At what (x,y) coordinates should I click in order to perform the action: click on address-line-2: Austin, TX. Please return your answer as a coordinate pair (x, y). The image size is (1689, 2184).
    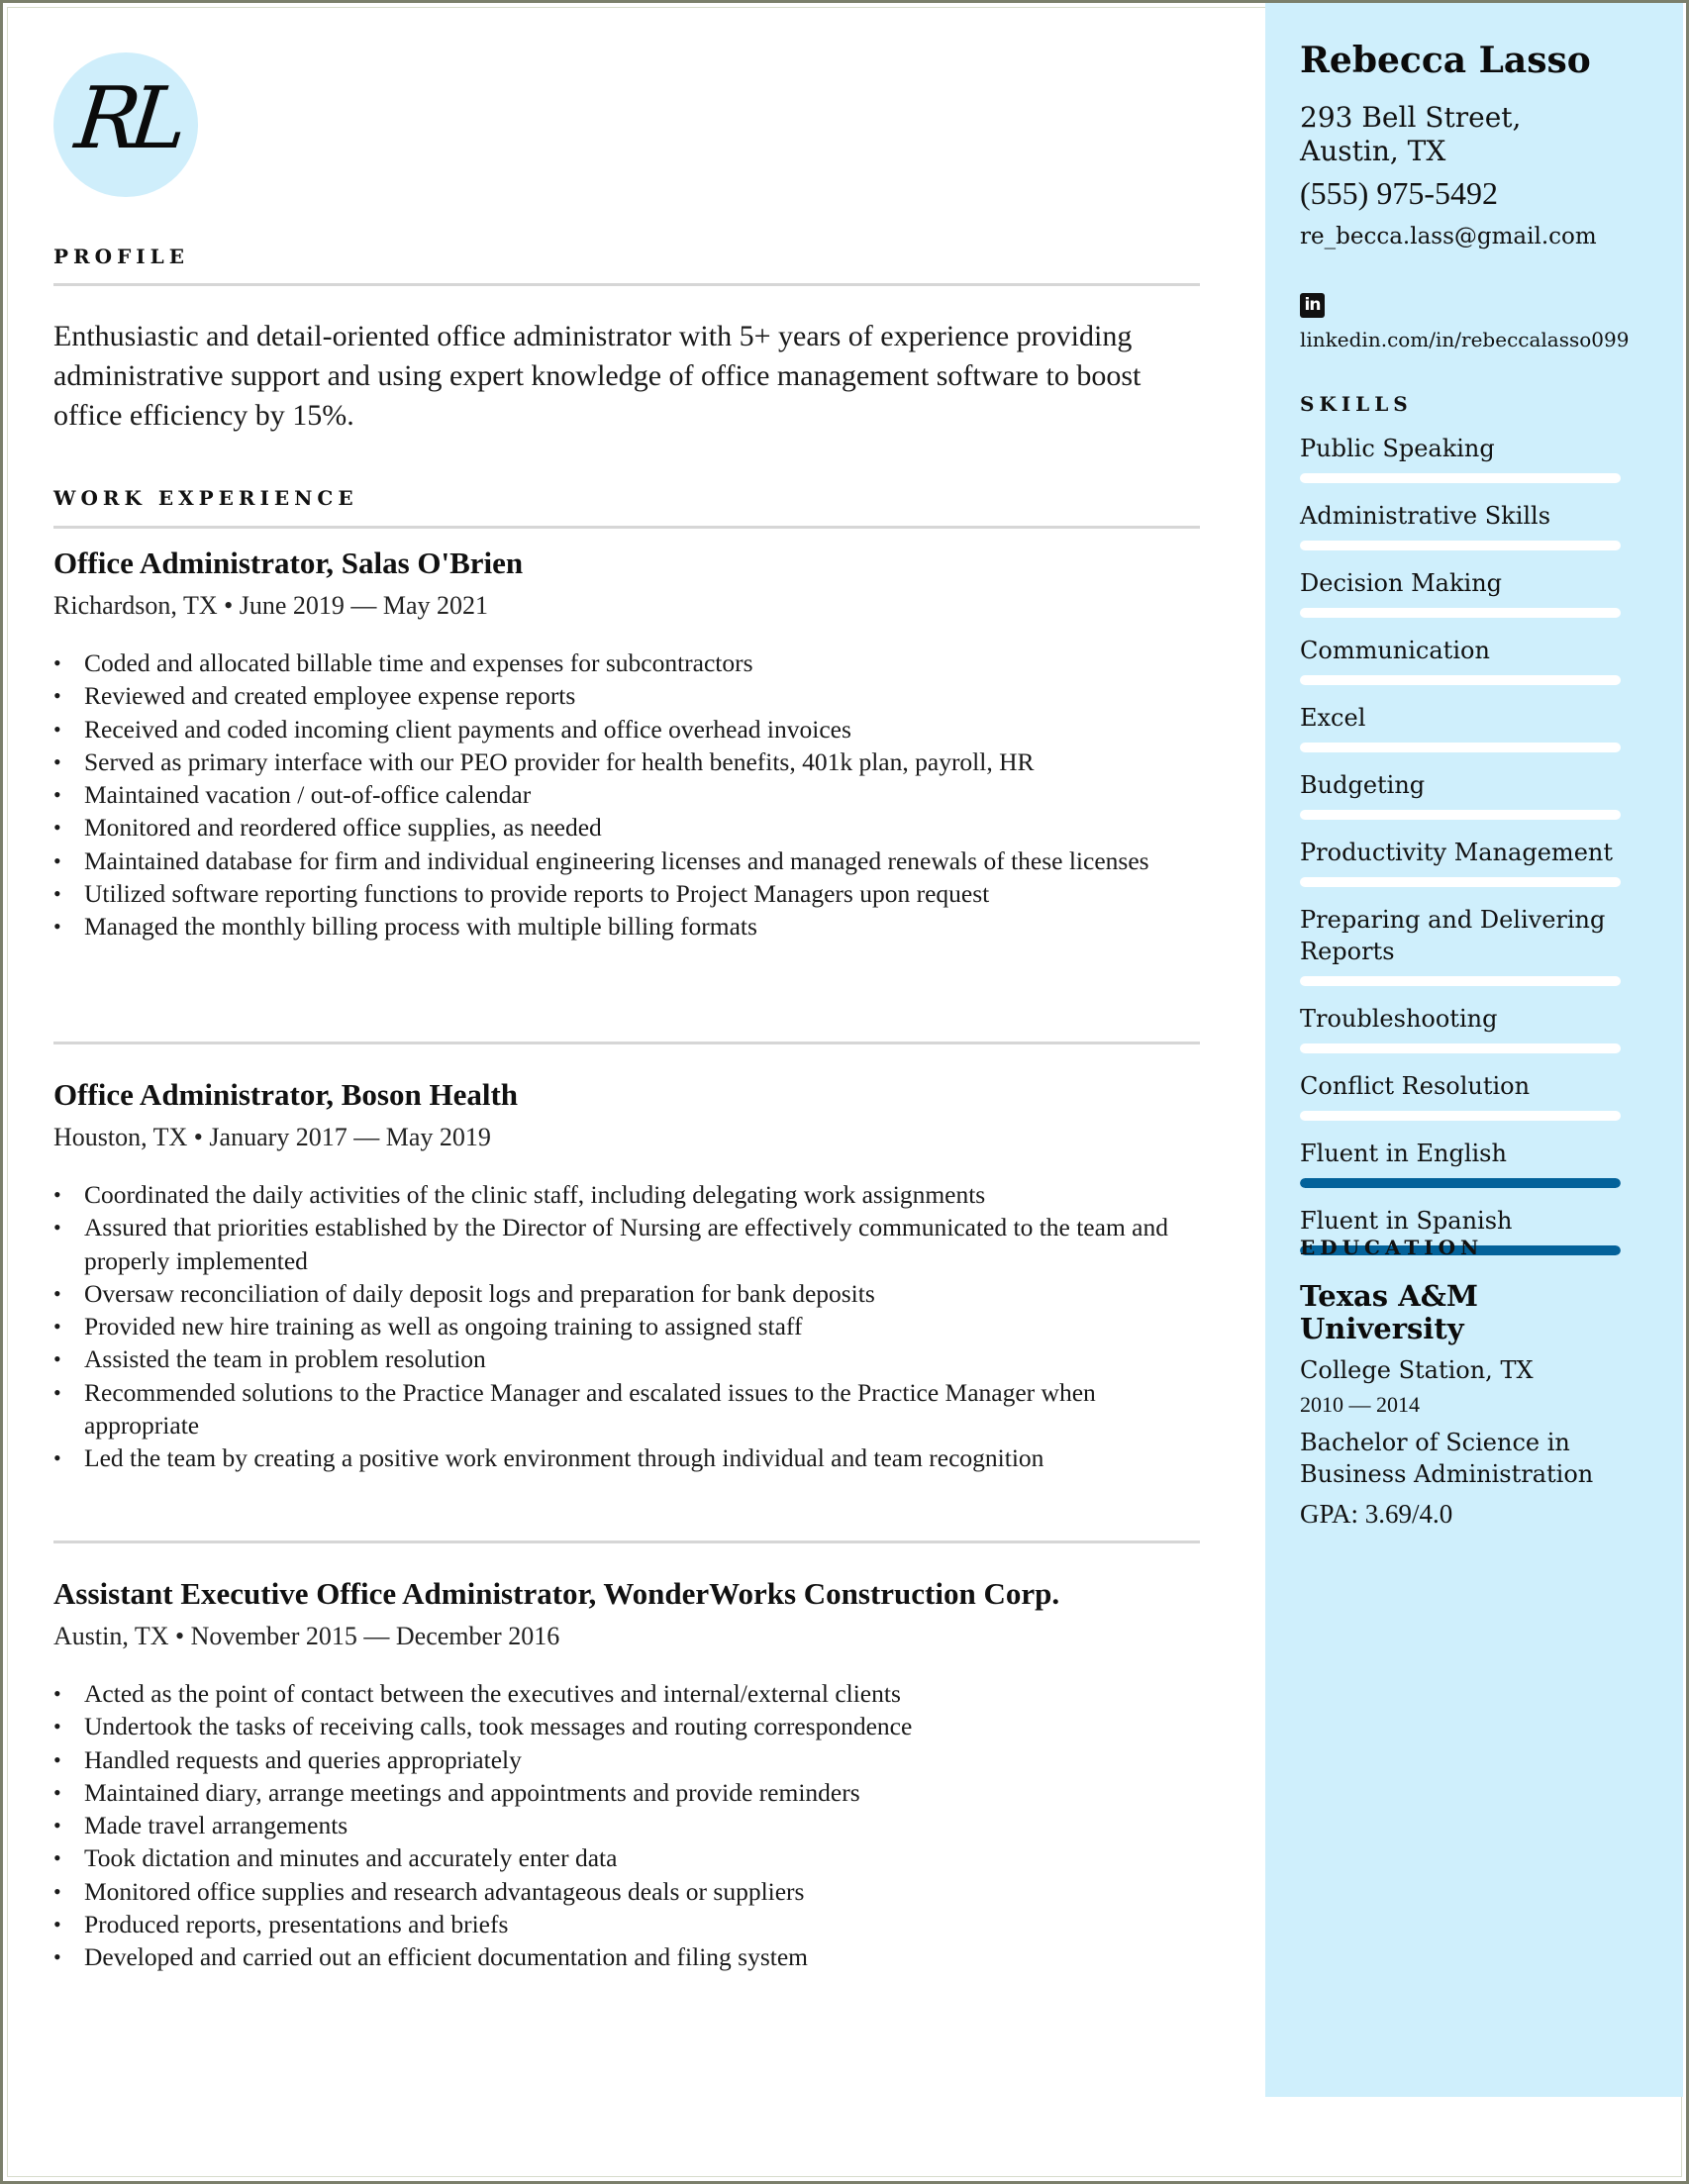
    Looking at the image, I should click on (1373, 151).